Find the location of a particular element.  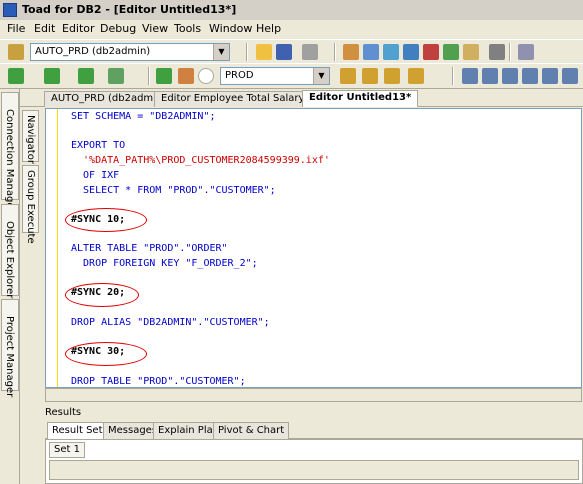

goto-line-icon is located at coordinates (416, 76).